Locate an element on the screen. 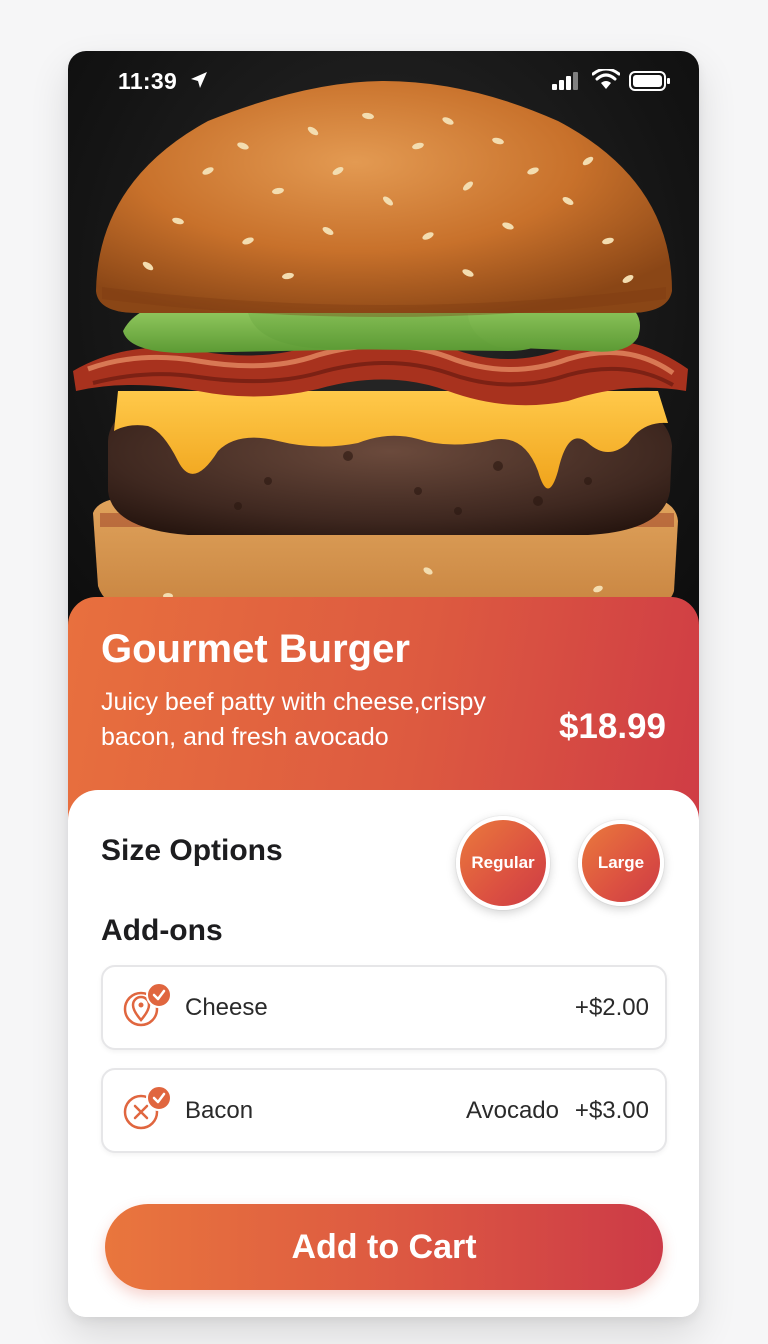 Image resolution: width=768 pixels, height=1344 pixels. addon-item-cheese: Cheese +$2.00 is located at coordinates (384, 1007).